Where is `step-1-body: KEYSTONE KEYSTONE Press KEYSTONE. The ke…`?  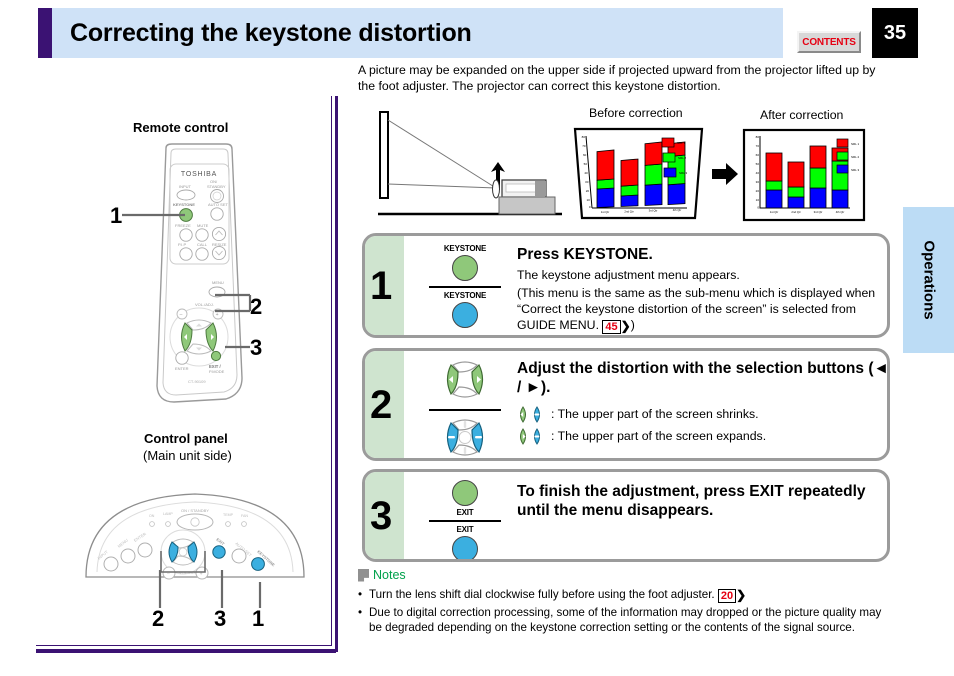 step-1-body: KEYSTONE KEYSTONE Press KEYSTONE. The ke… is located at coordinates (645, 285).